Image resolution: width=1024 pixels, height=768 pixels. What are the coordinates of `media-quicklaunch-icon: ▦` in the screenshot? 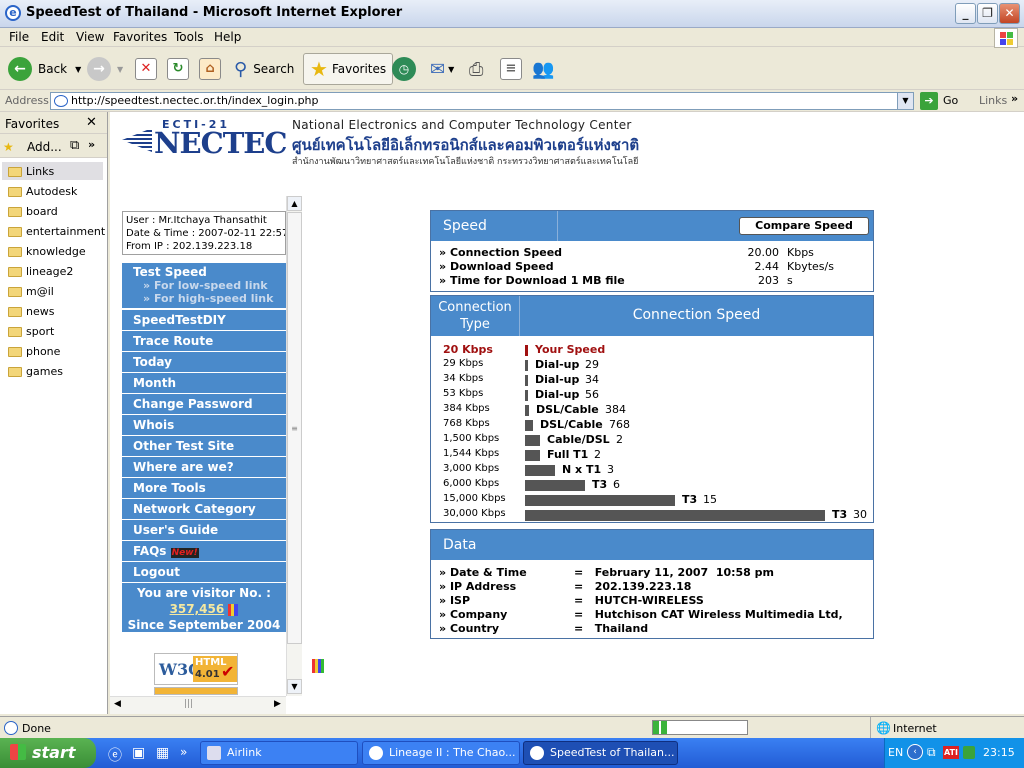 It's located at (162, 753).